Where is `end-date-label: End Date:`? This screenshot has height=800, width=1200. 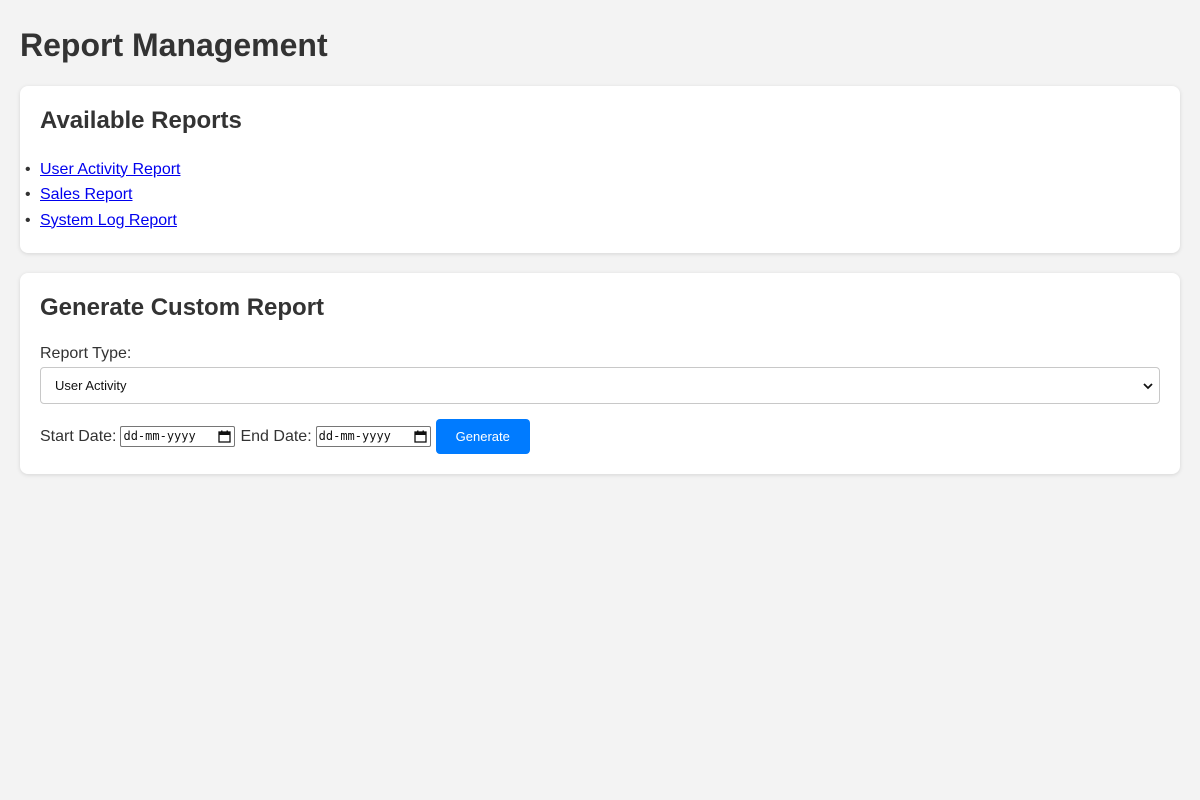
end-date-label: End Date: is located at coordinates (276, 436).